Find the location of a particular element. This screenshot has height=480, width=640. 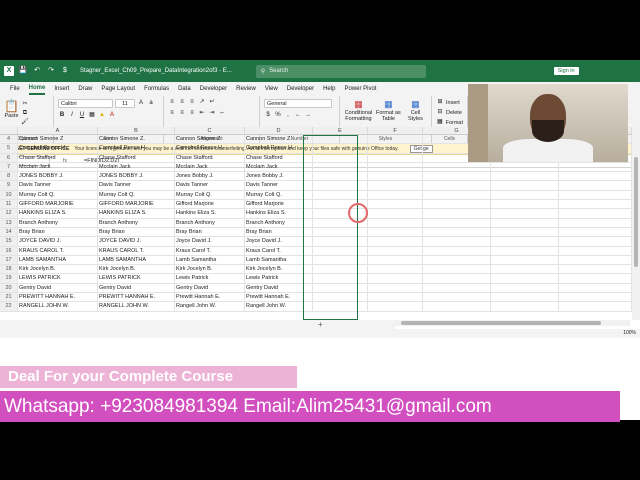

cell-a: KRAUS CAROL T. is located at coordinates (58, 250).